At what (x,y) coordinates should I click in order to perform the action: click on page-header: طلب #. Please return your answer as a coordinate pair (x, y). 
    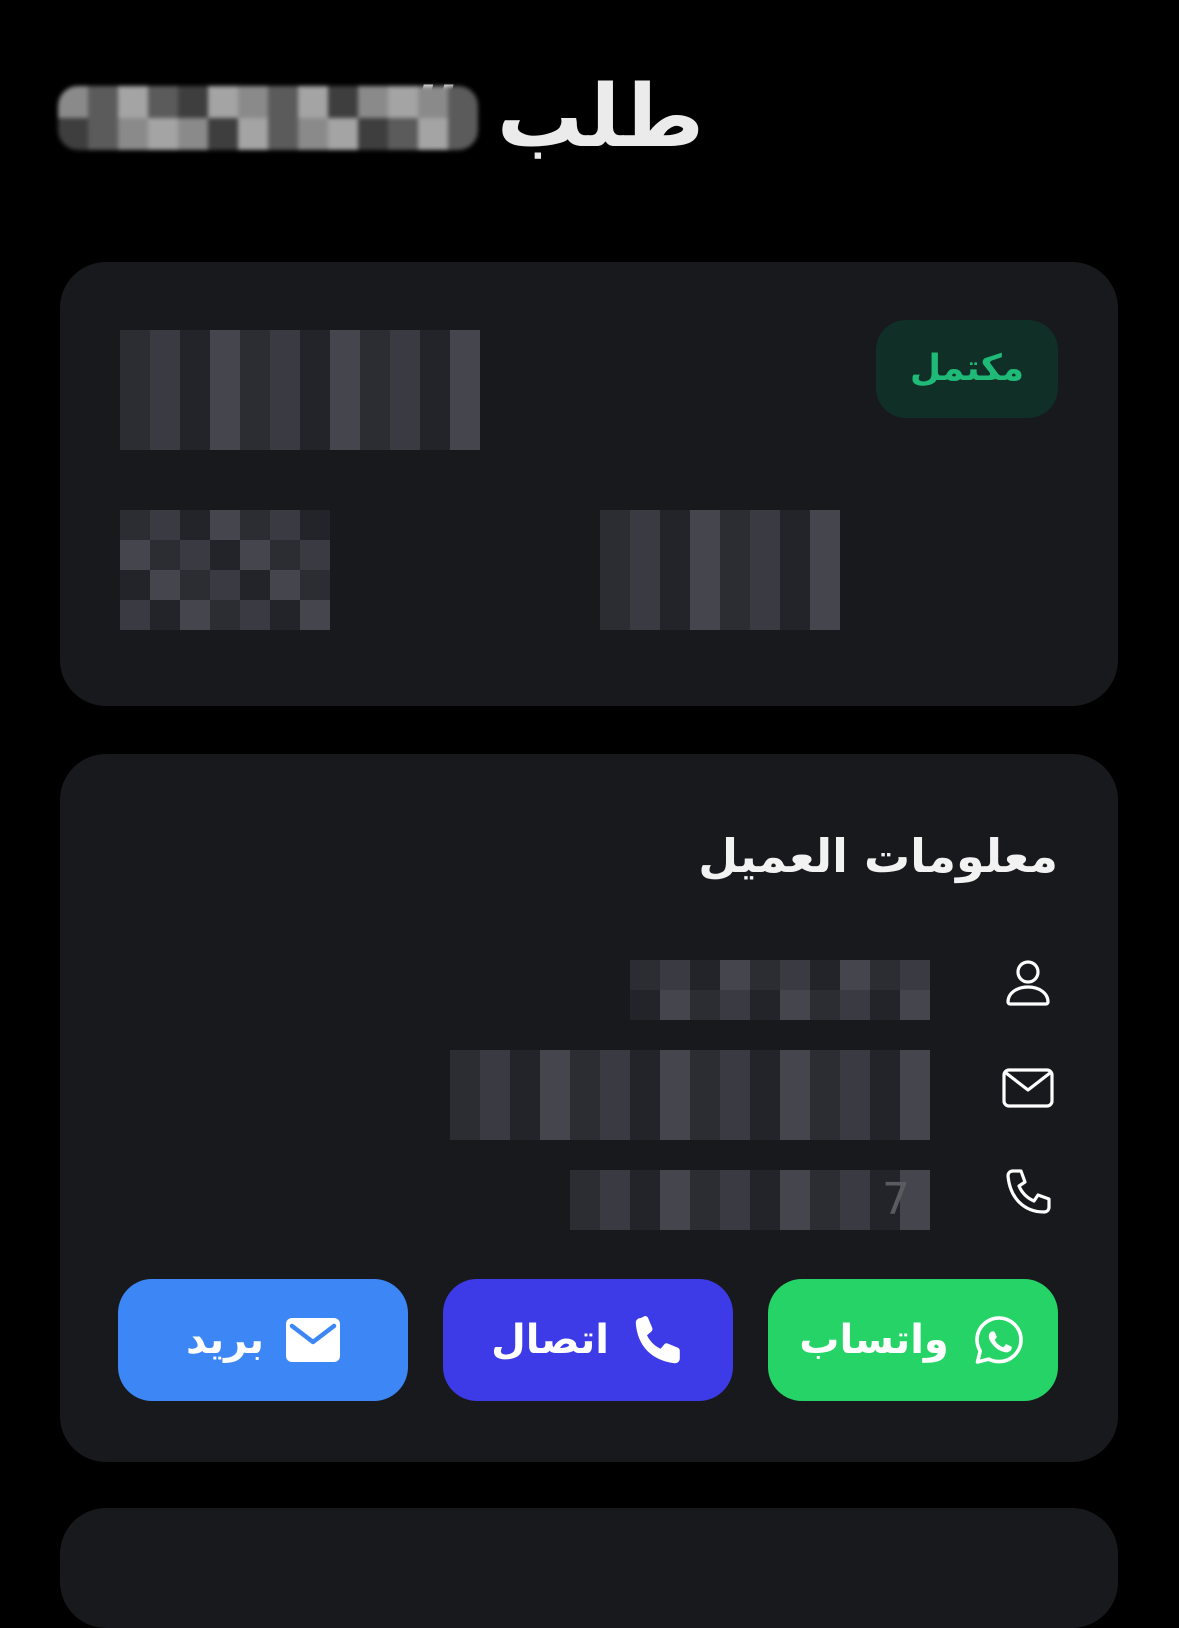
    Looking at the image, I should click on (380, 117).